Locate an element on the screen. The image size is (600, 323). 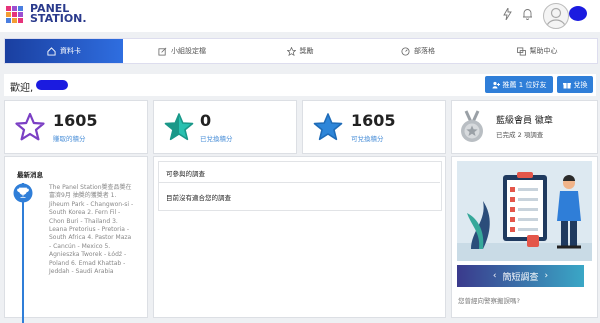
membership-title: 藍級會員 徽章 is located at coordinates (524, 121).